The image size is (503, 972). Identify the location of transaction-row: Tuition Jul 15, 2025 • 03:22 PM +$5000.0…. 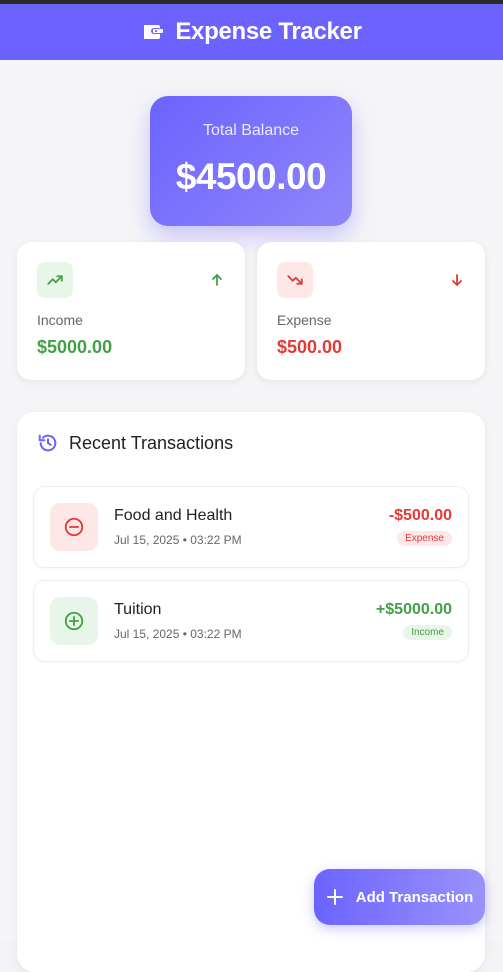
(251, 621).